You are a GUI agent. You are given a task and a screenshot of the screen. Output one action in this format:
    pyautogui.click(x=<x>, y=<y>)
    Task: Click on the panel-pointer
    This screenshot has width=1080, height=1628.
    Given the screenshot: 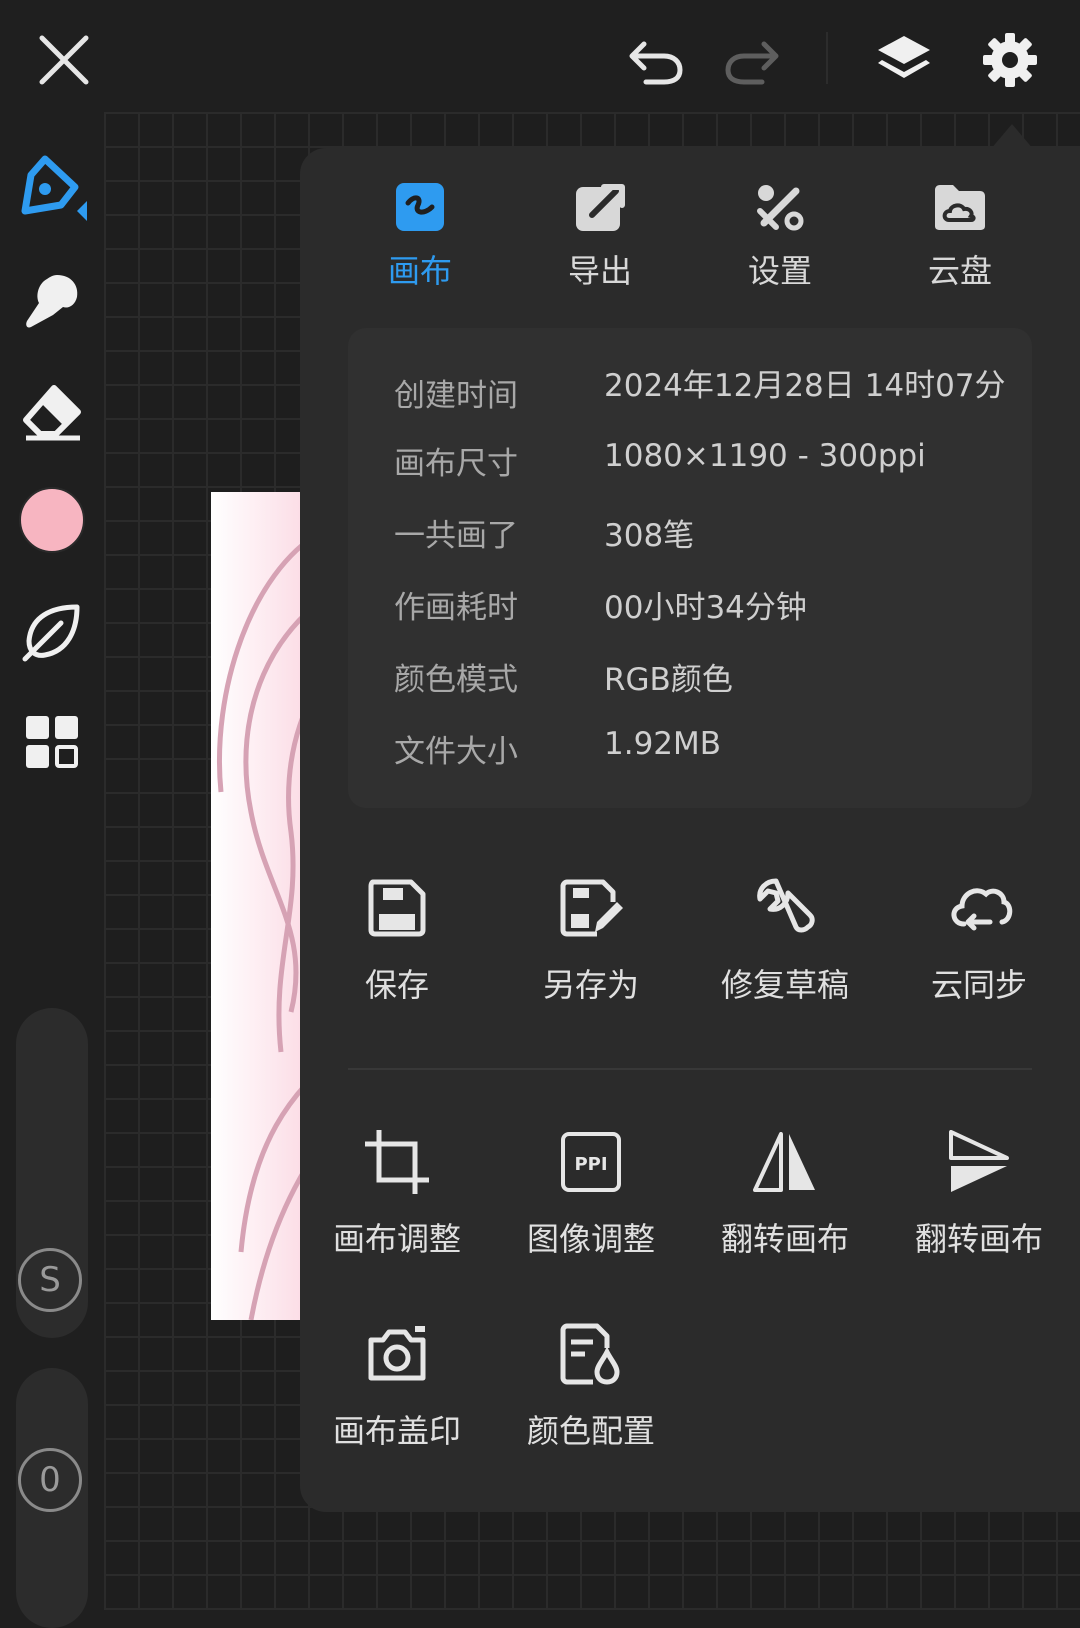 What is the action you would take?
    pyautogui.click(x=1012, y=137)
    